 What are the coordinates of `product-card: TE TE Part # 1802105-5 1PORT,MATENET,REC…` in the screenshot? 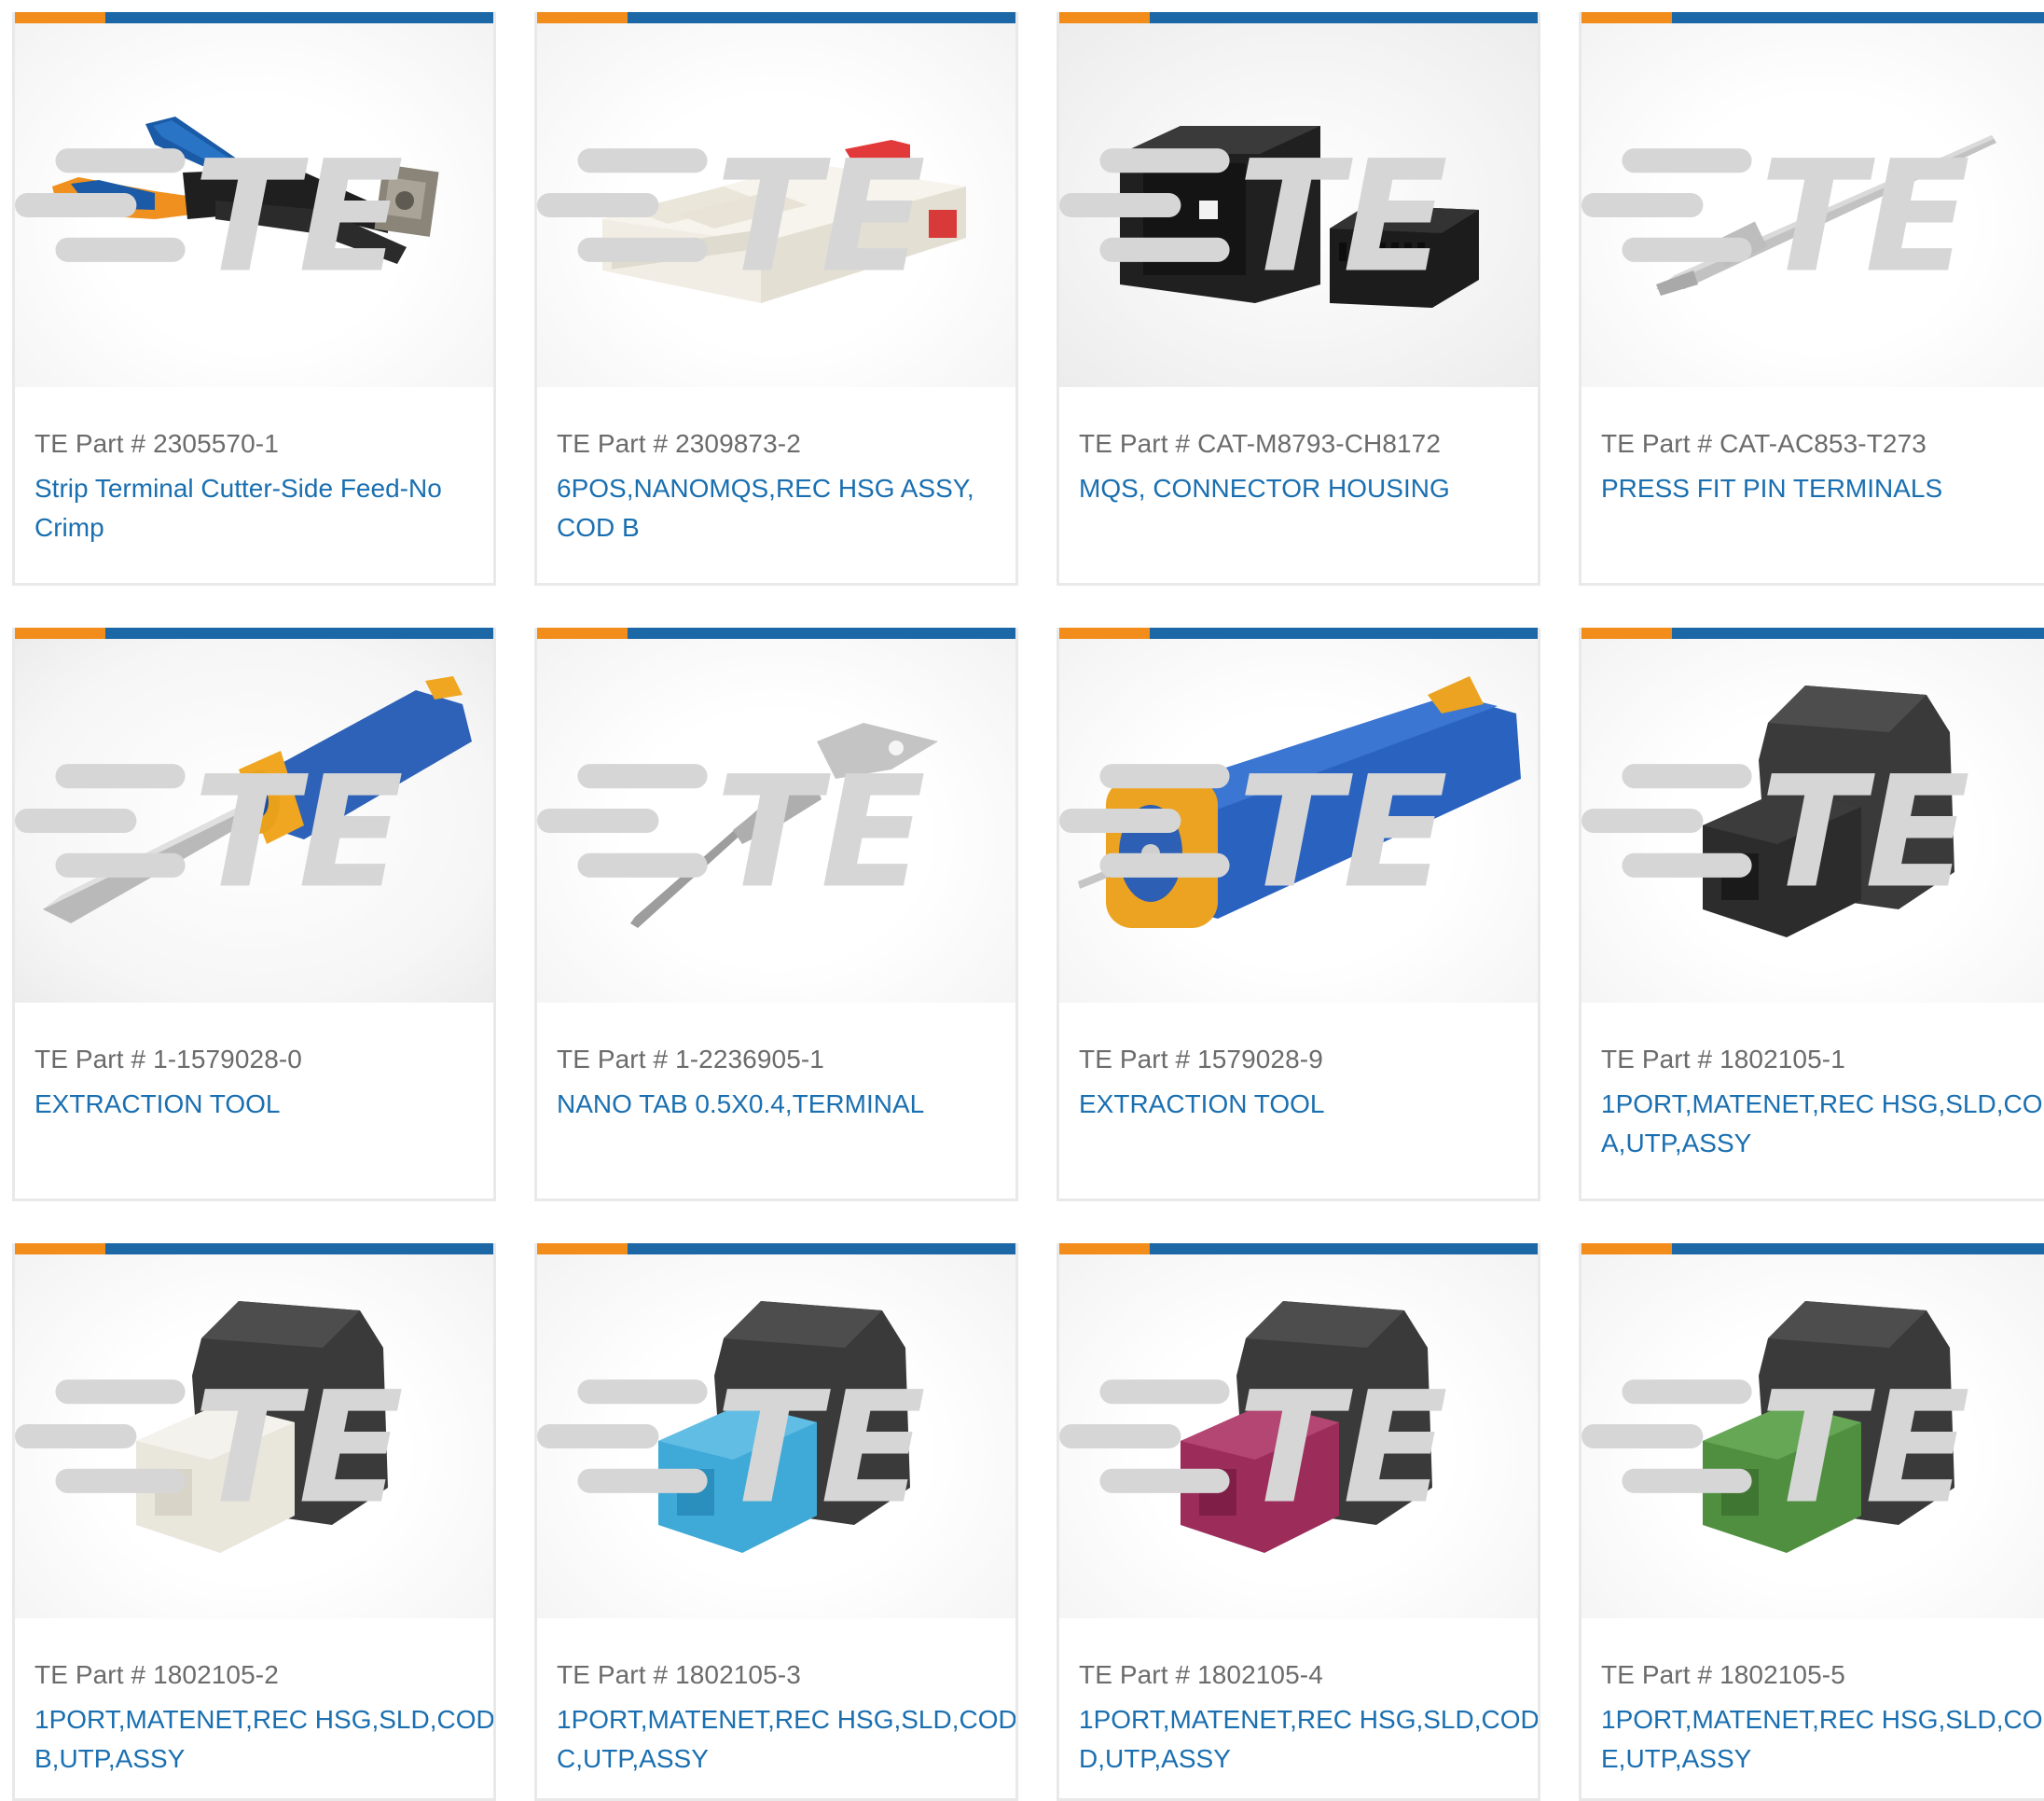 It's located at (1811, 1522).